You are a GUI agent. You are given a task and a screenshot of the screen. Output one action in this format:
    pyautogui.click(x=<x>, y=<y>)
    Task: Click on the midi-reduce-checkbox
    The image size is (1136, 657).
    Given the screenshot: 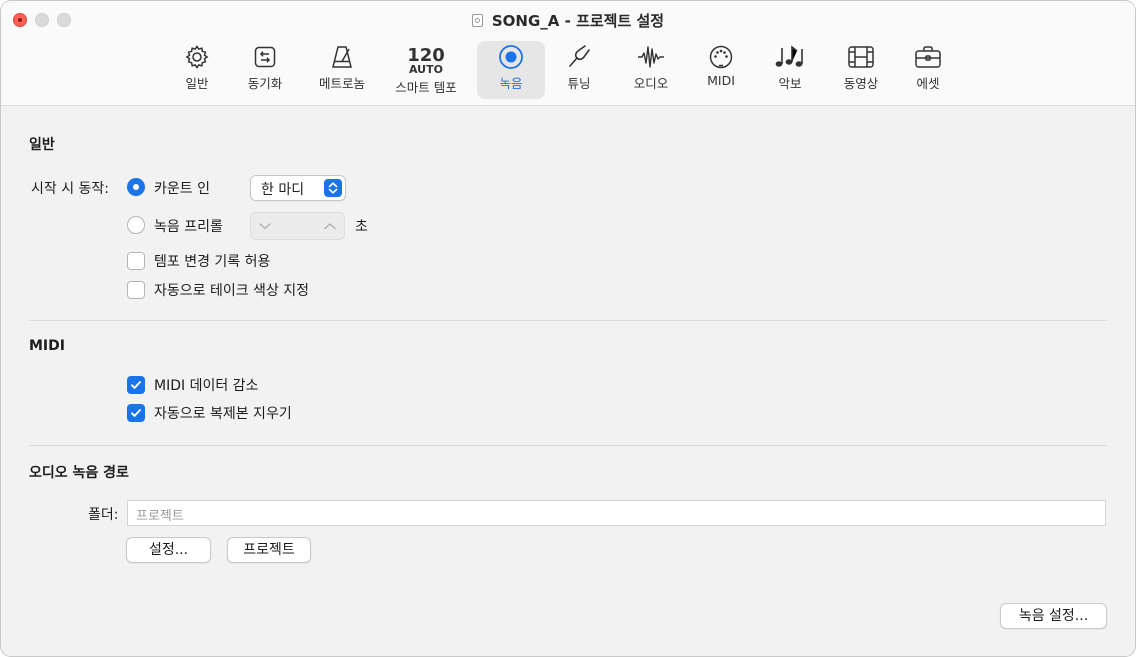 What is the action you would take?
    pyautogui.click(x=136, y=385)
    